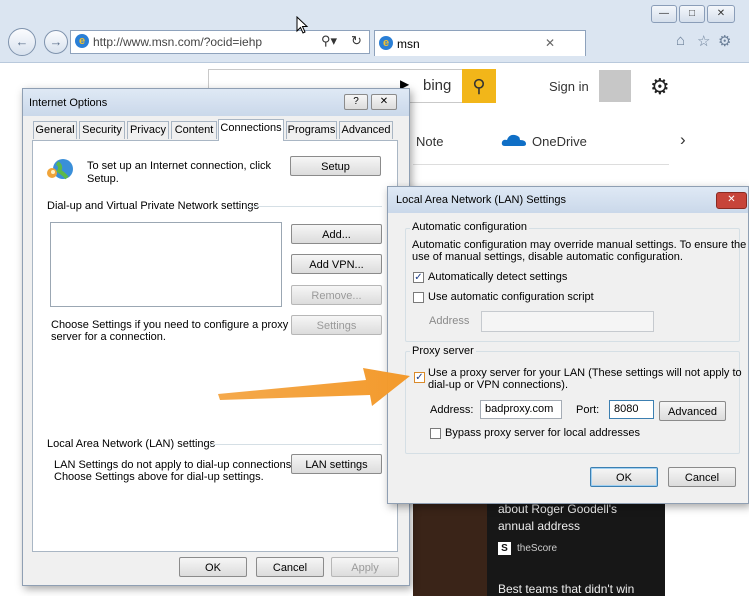 Image resolution: width=749 pixels, height=596 pixels. What do you see at coordinates (419, 377) in the screenshot?
I see `use-proxy-checkbox: ✓` at bounding box center [419, 377].